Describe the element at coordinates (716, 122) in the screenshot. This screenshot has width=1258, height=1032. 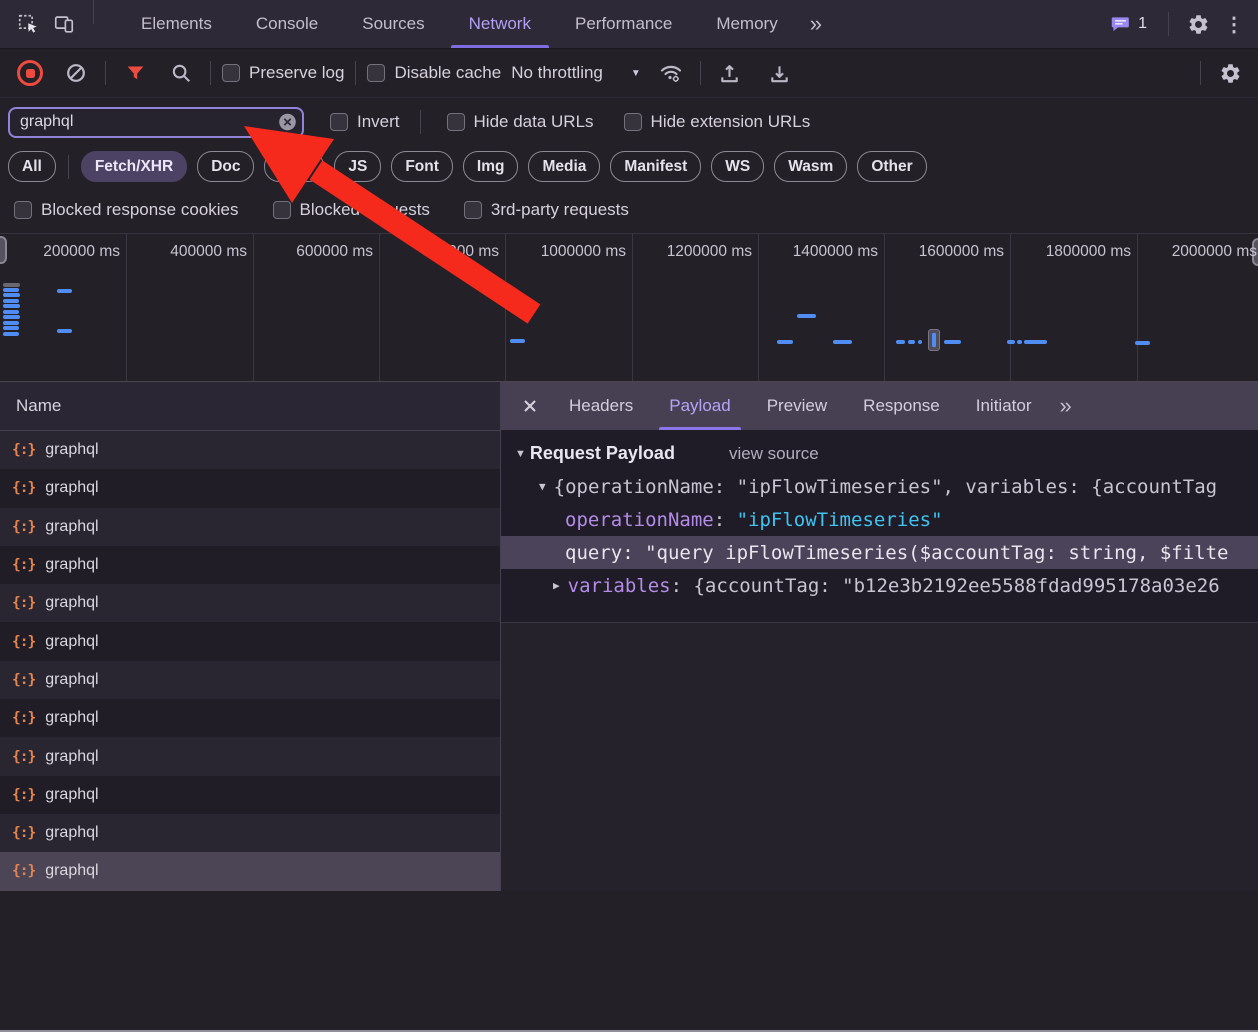
I see `hide-extension-urls-checkbox: Hide extension URLs` at that location.